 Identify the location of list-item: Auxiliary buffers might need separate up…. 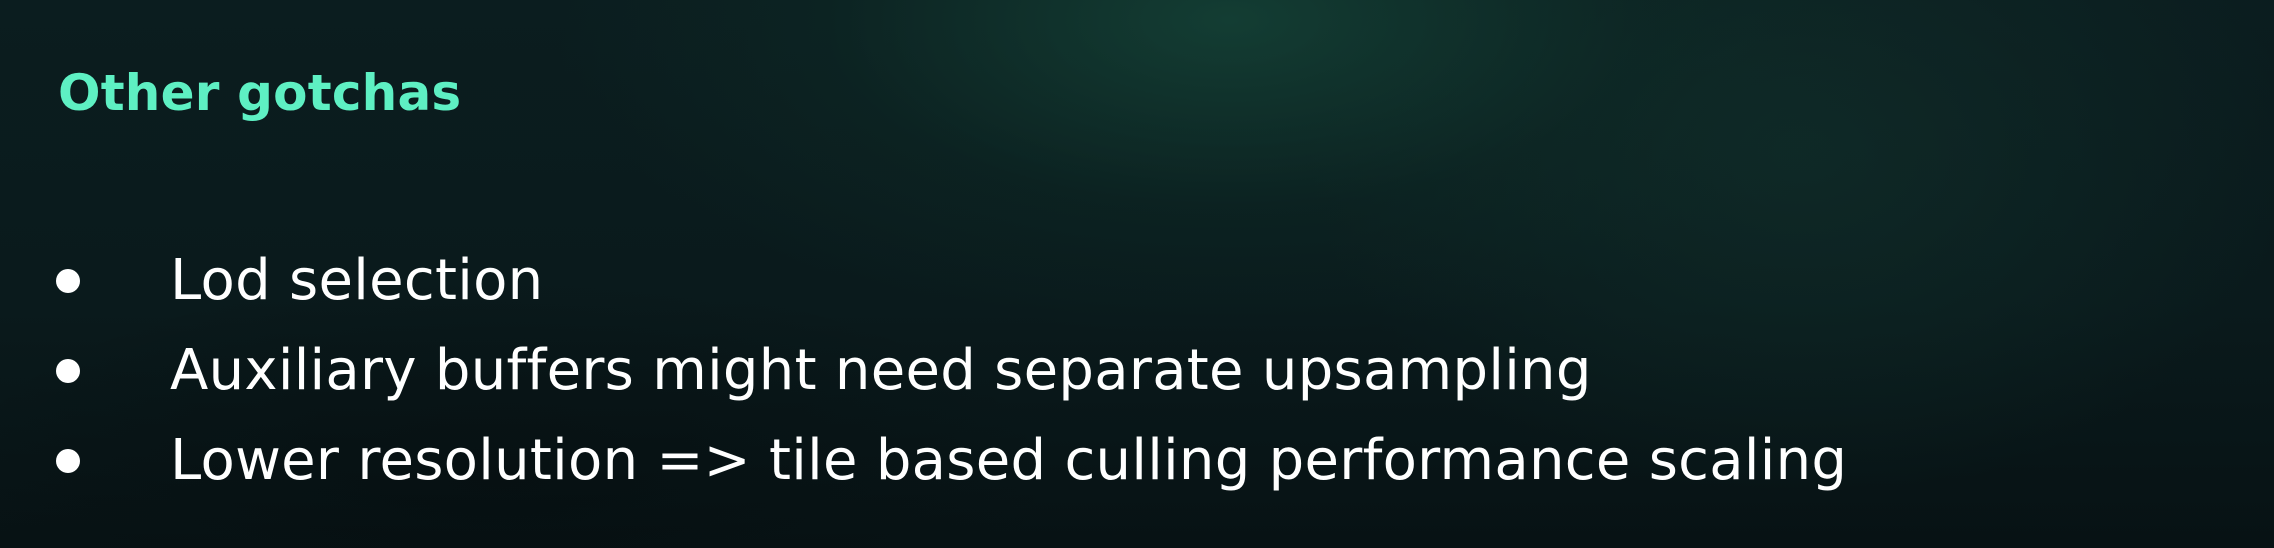
(951, 371).